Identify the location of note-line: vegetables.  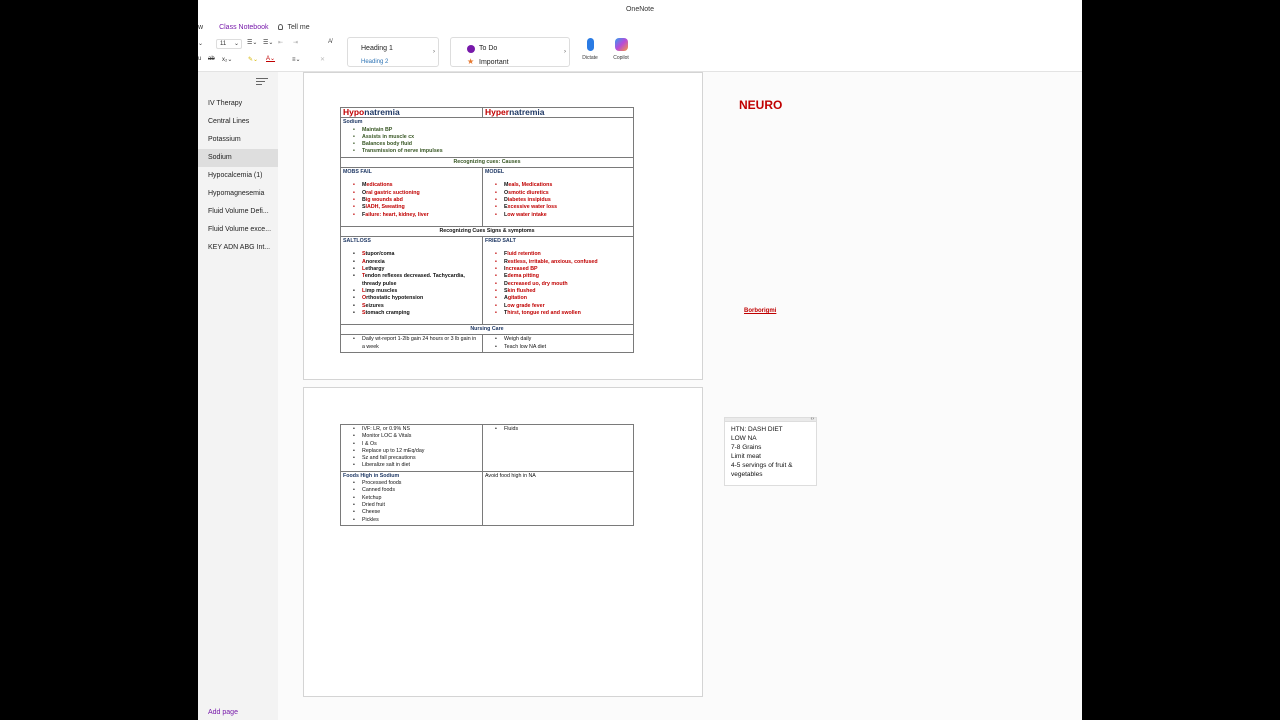
(770, 474).